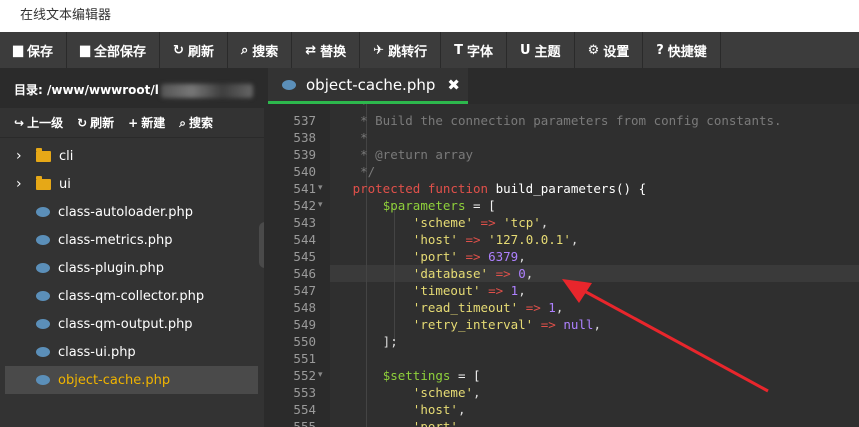 The width and height of the screenshot is (859, 427). What do you see at coordinates (473, 273) in the screenshot?
I see `code-line: 'database' => 0,` at bounding box center [473, 273].